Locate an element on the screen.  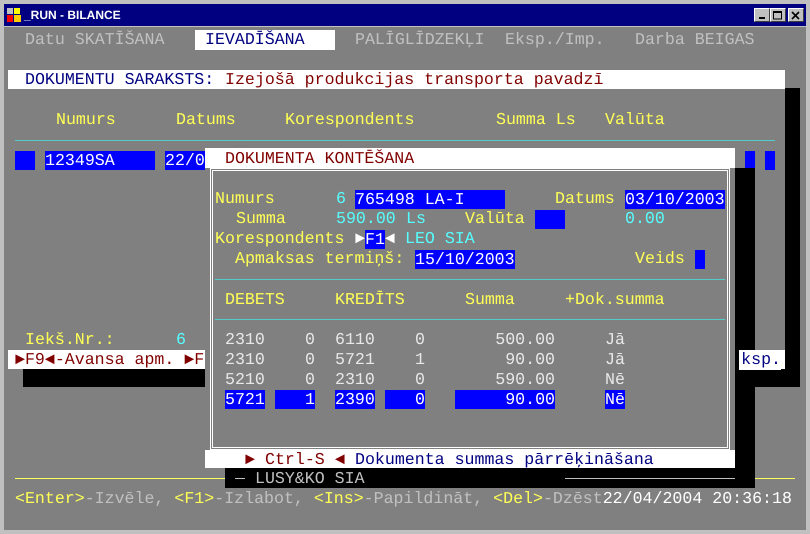
maximize-icon is located at coordinates (778, 15).